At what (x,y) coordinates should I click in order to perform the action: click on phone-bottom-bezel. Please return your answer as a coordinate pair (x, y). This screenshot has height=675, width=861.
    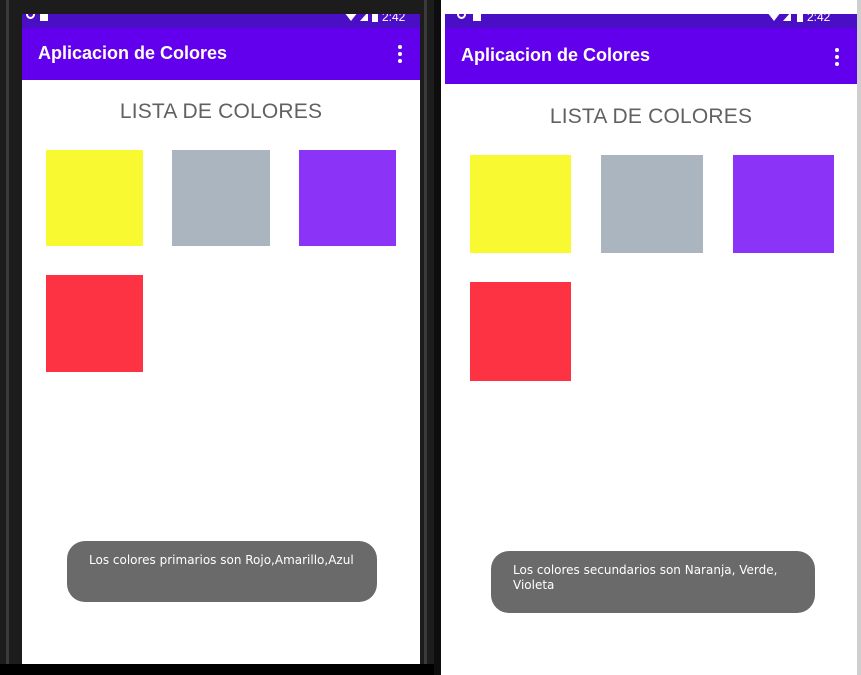
    Looking at the image, I should click on (217, 669).